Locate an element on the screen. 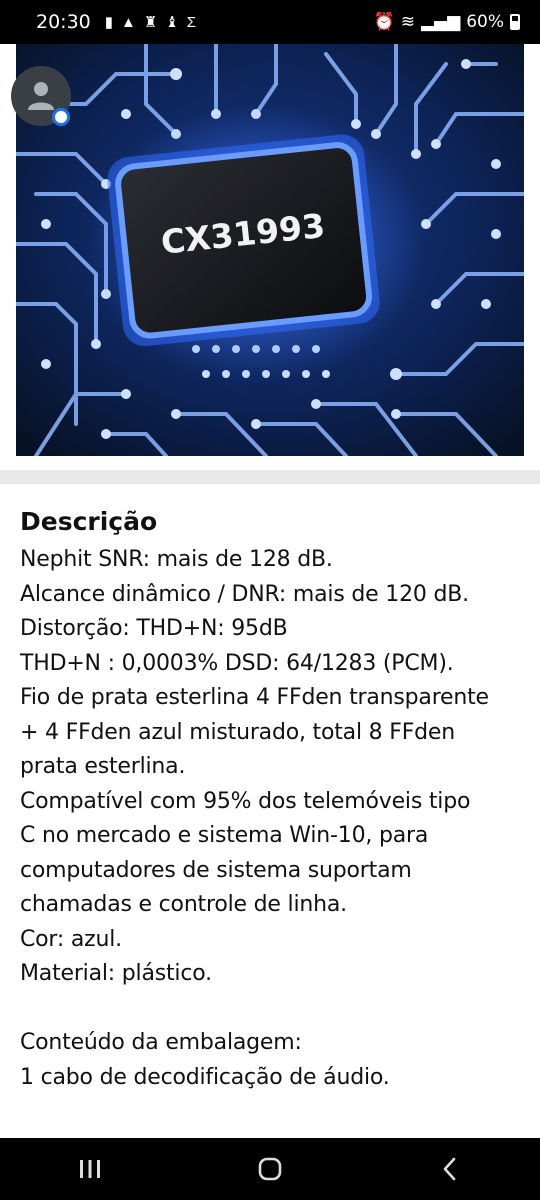 Image resolution: width=540 pixels, height=1200 pixels. battery-icon is located at coordinates (515, 22).